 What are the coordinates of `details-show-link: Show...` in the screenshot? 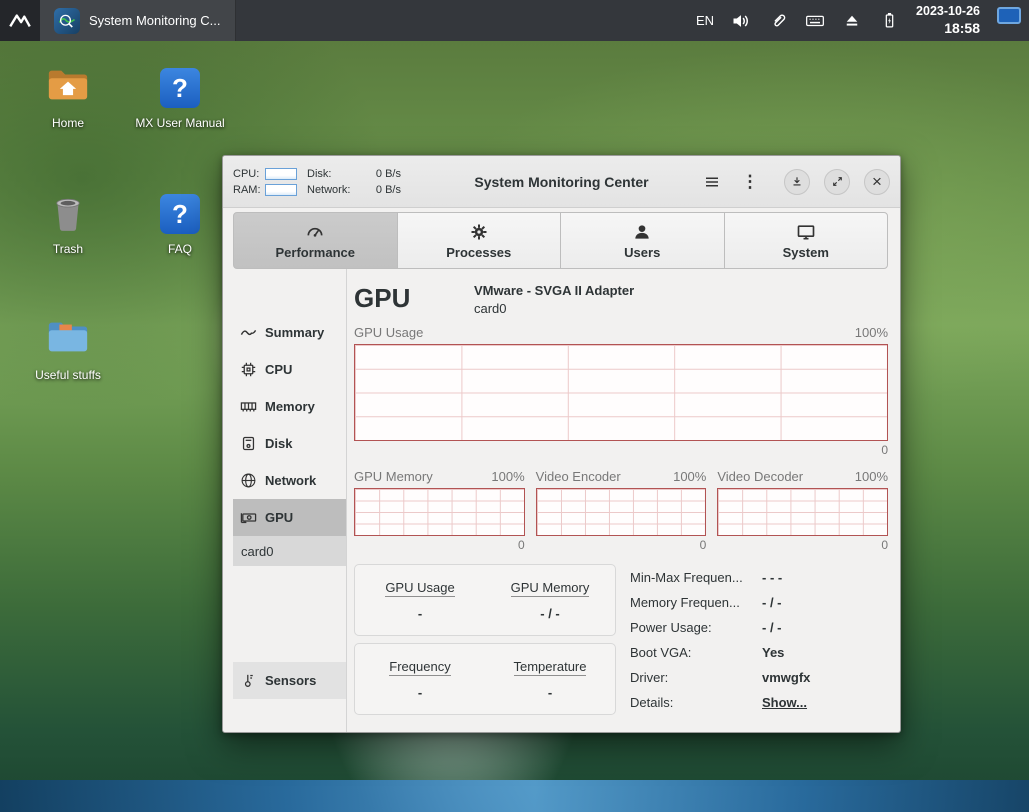 It's located at (784, 702).